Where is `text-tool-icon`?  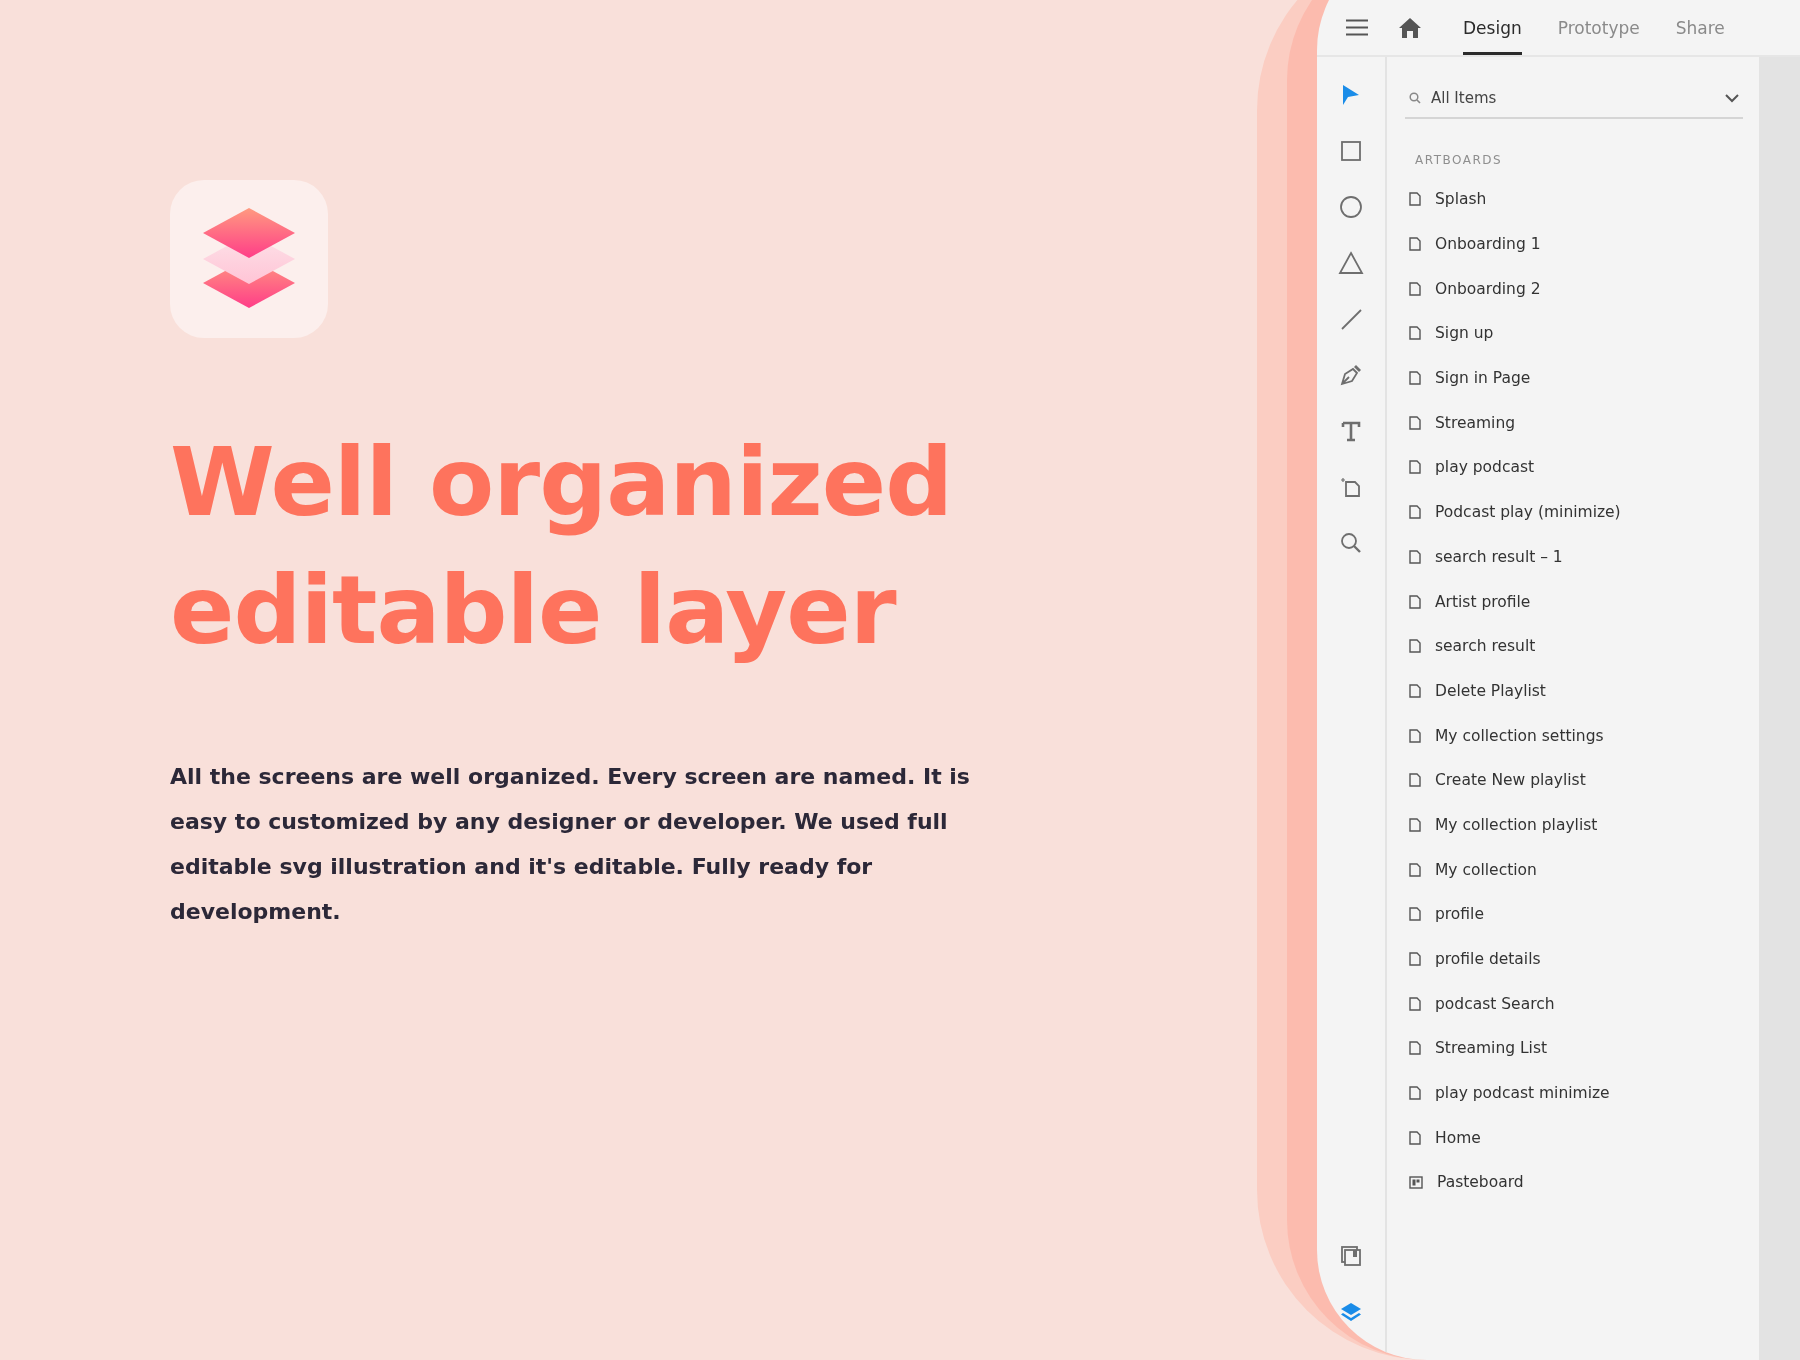 text-tool-icon is located at coordinates (1351, 431).